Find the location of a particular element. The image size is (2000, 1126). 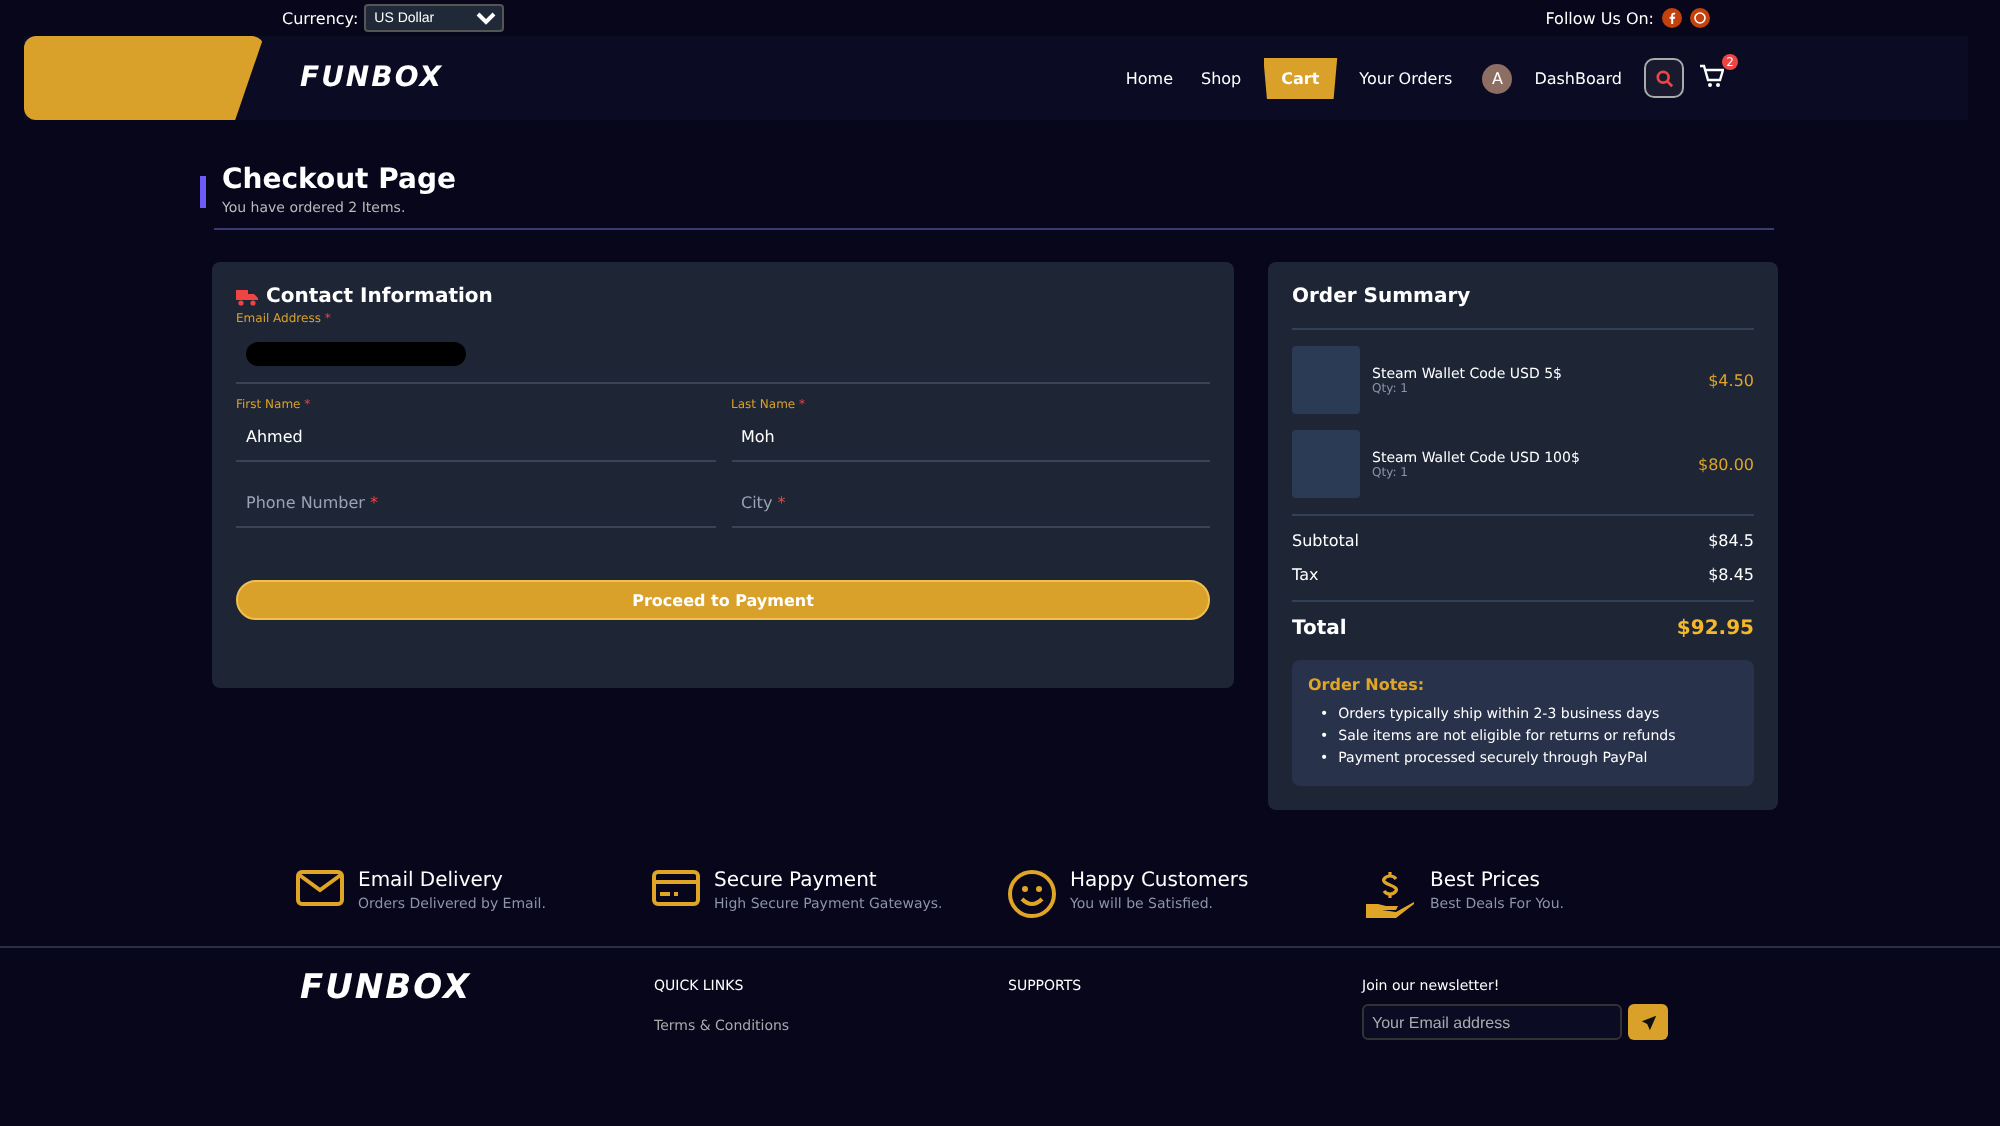

dashboard-link: DashBoard is located at coordinates (1578, 78).